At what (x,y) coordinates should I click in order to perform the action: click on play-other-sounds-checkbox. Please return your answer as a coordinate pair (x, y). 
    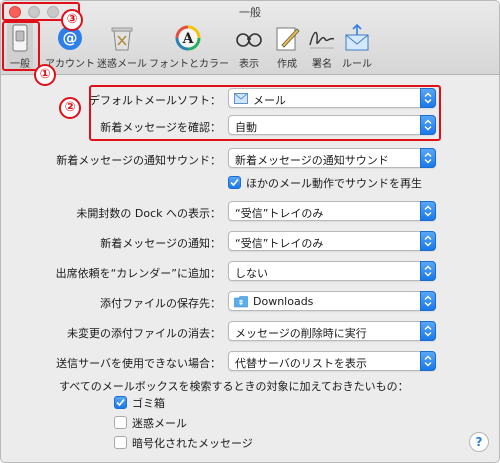
    Looking at the image, I should click on (234, 182).